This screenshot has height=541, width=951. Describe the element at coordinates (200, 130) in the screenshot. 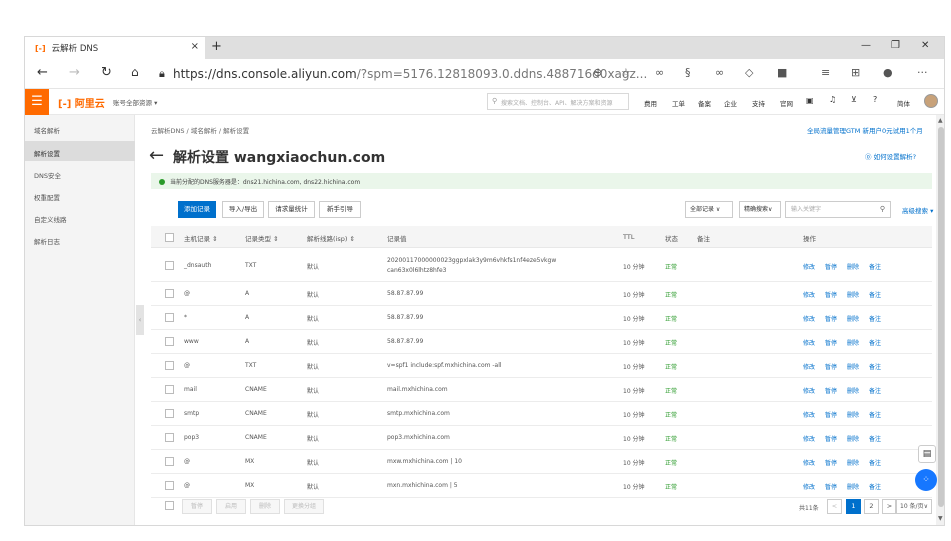

I see `breadcrumb: 云解析DNS / 域名解析 / 解析设置` at that location.